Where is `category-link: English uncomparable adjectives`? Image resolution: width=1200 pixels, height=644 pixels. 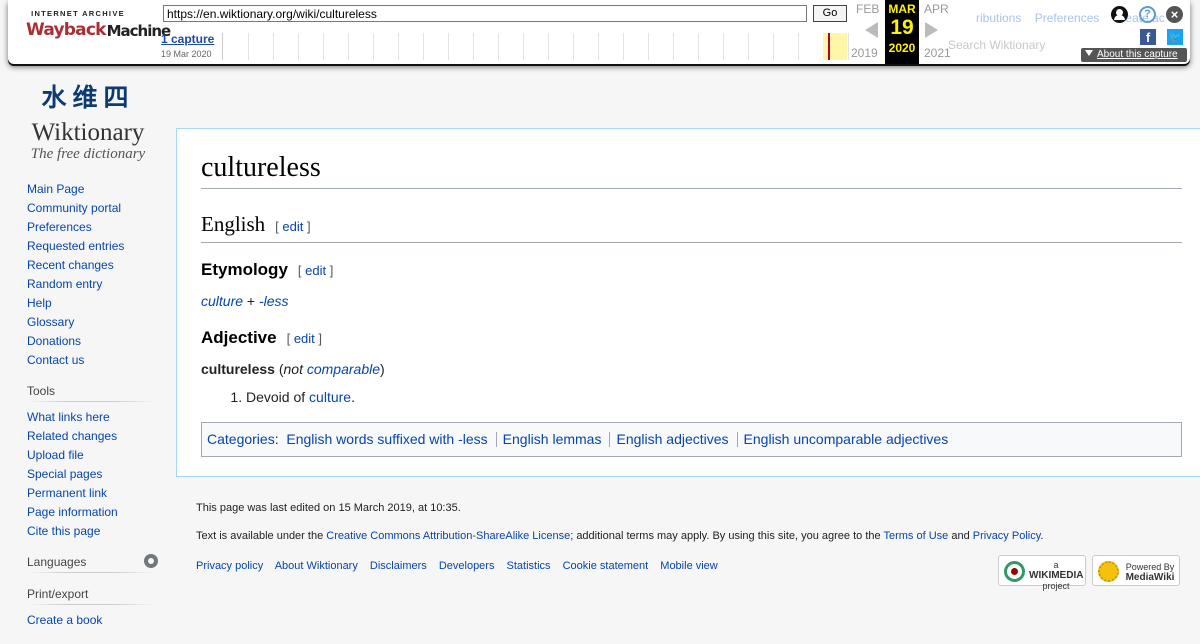
category-link: English uncomparable adjectives is located at coordinates (846, 439).